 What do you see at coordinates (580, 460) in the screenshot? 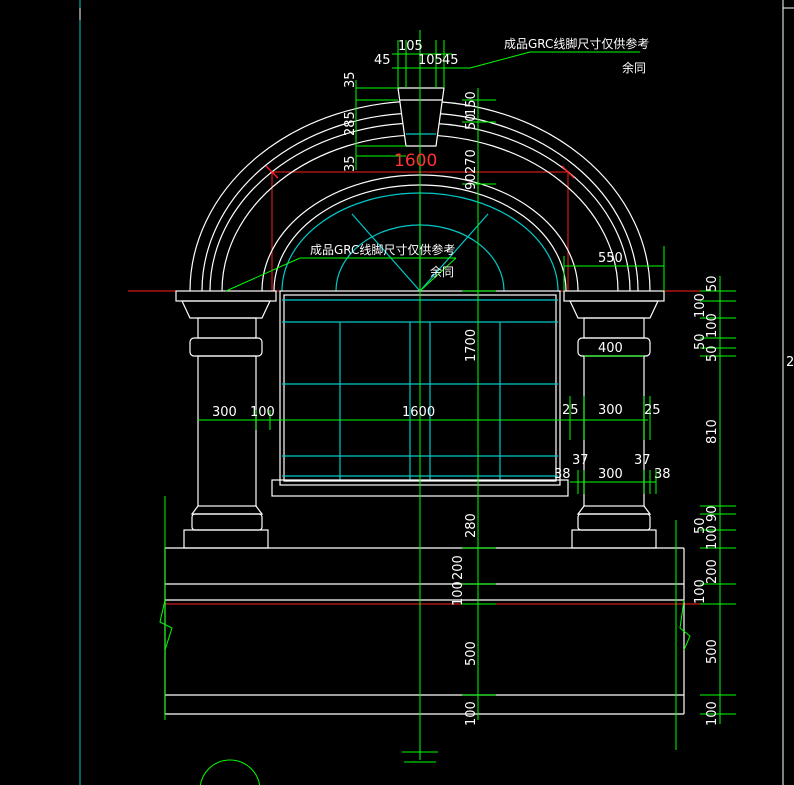
I see `dim-base-a: 37` at bounding box center [580, 460].